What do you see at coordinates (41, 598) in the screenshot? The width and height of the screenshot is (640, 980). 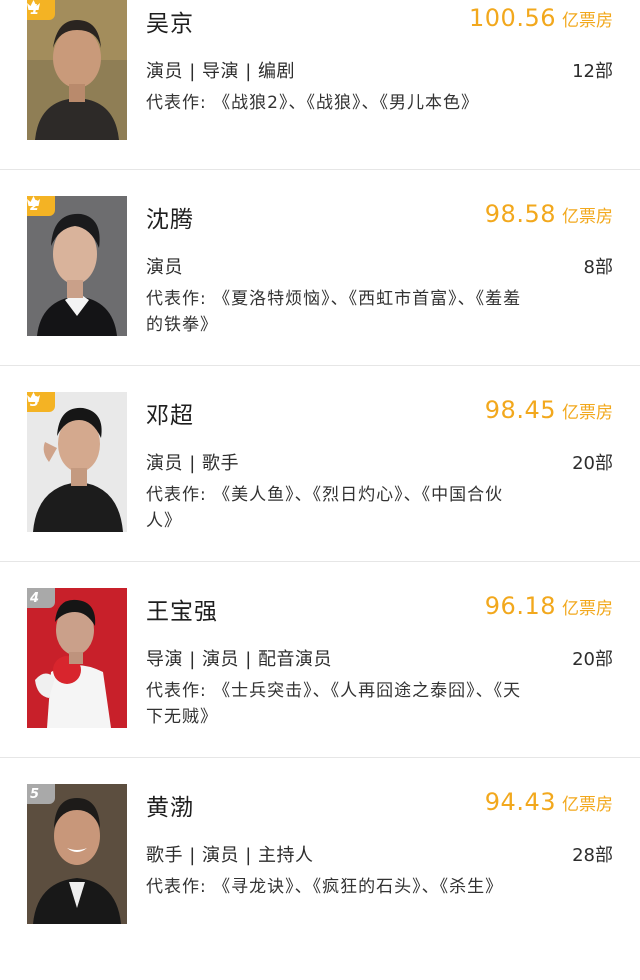 I see `rank-badge: 4` at bounding box center [41, 598].